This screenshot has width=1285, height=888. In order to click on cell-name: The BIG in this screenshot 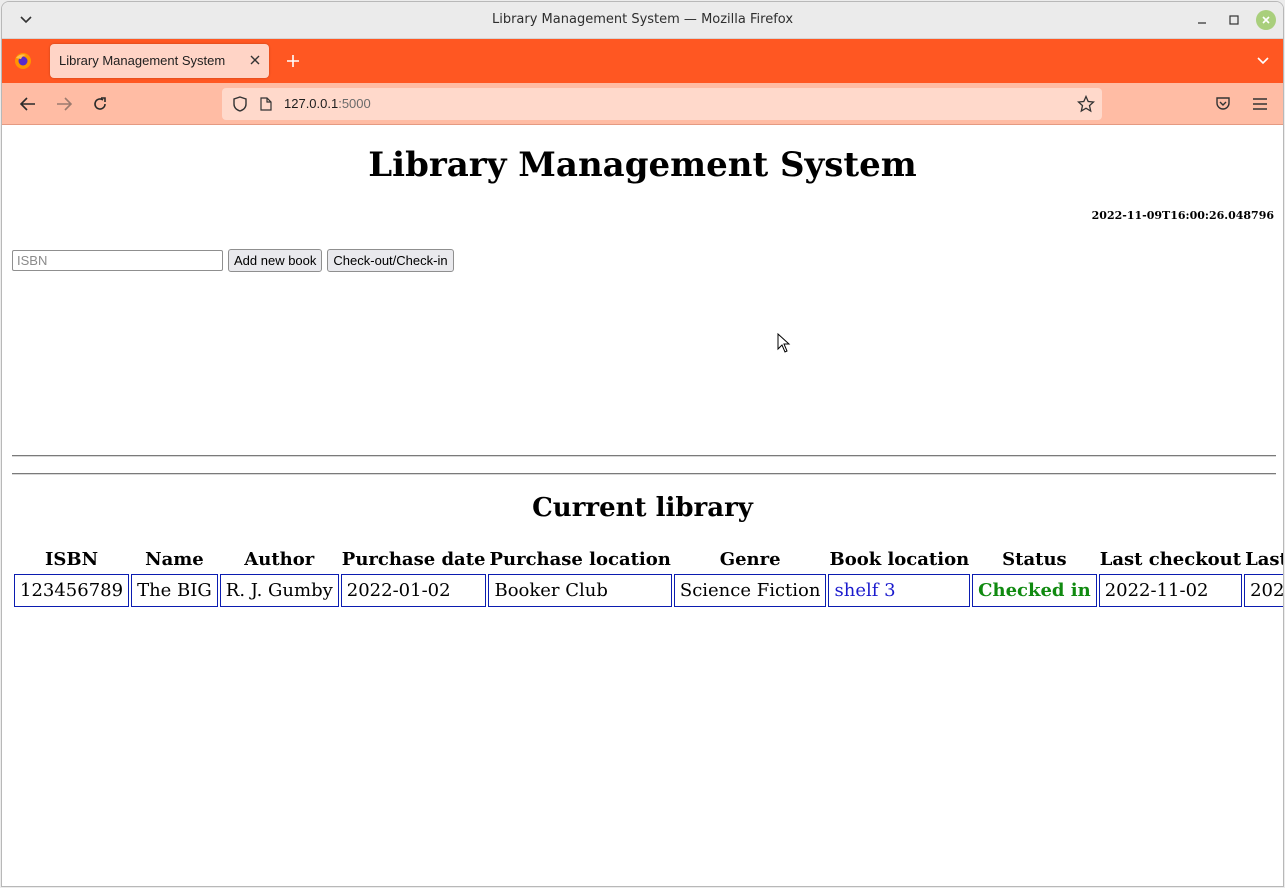, I will do `click(174, 590)`.